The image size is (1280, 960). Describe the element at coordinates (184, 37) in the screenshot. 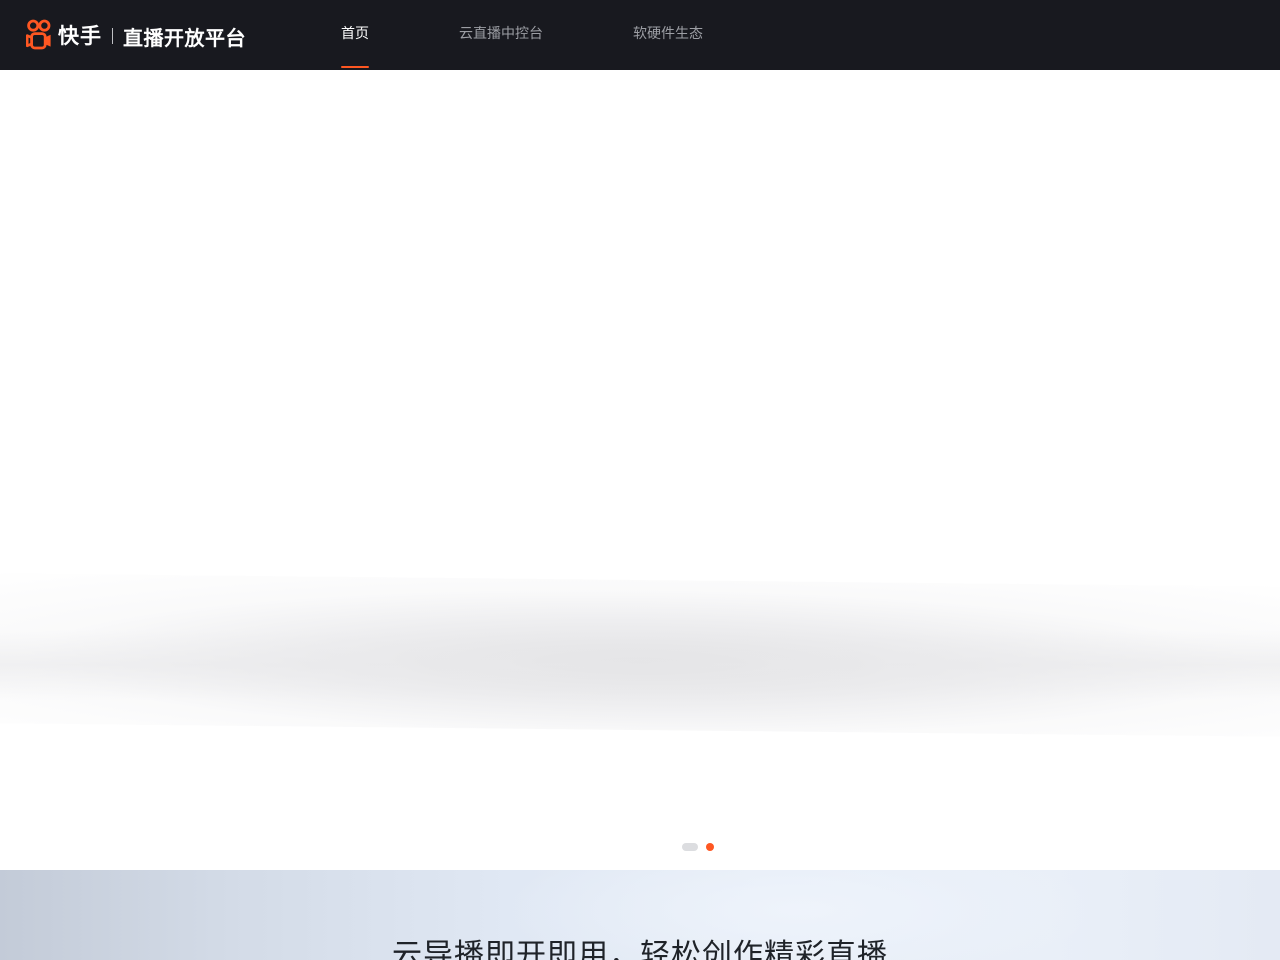

I see `brand-subtitle: 直播开放平台` at that location.